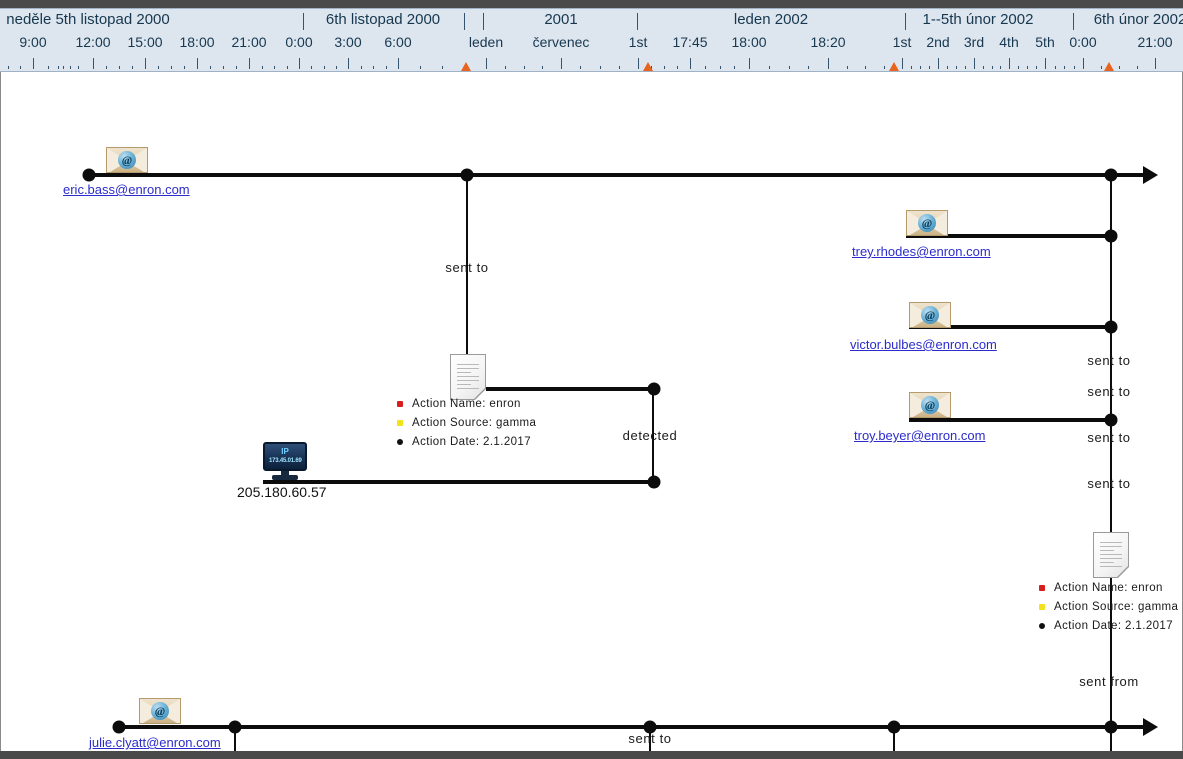 This screenshot has height=759, width=1183. I want to click on ruler-minor-label: 17:45, so click(690, 42).